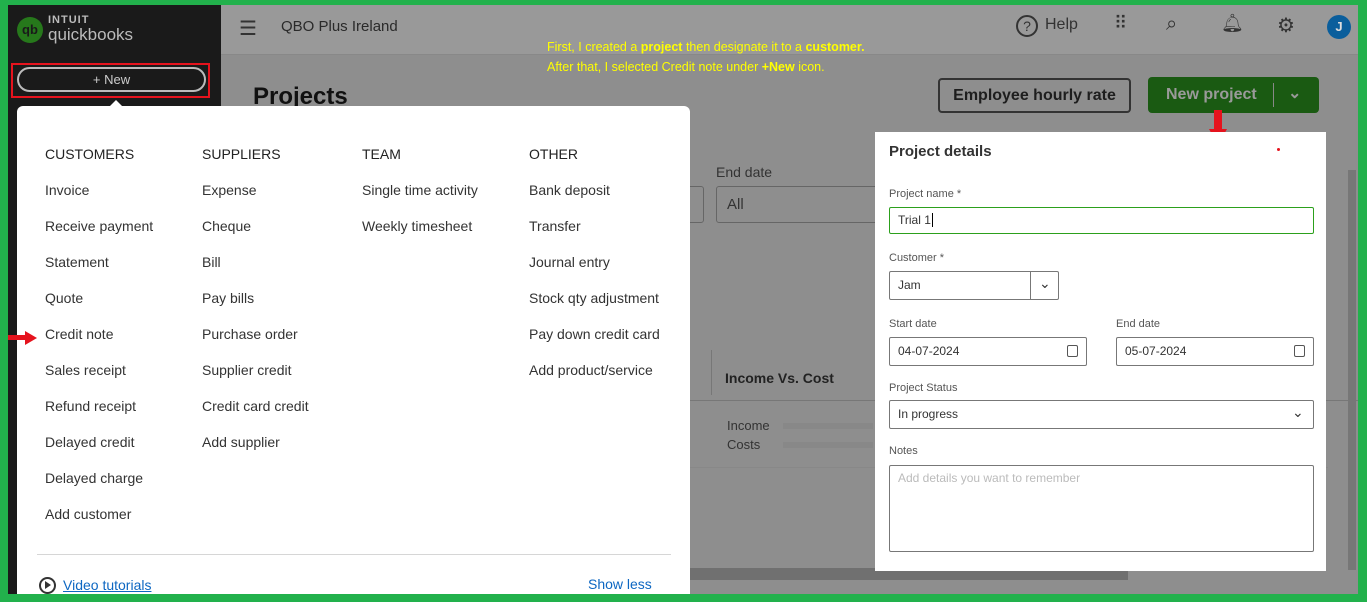 This screenshot has width=1367, height=602. I want to click on menu-item-credit-card-credit: Credit card credit, so click(255, 416).